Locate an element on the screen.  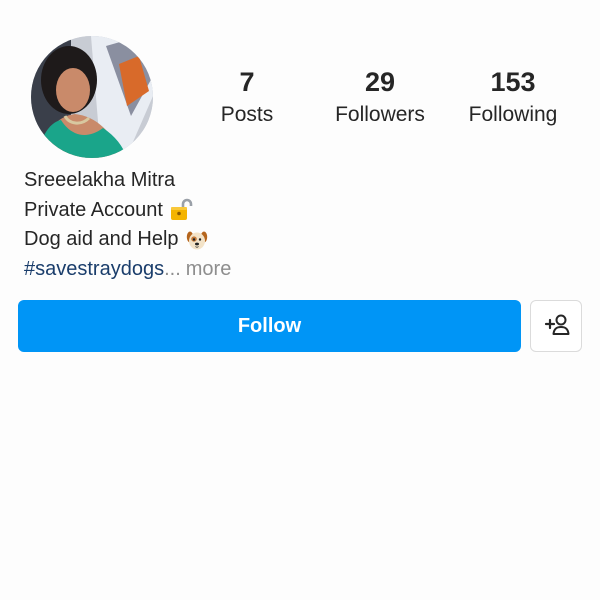
avatar-photo is located at coordinates (92, 97).